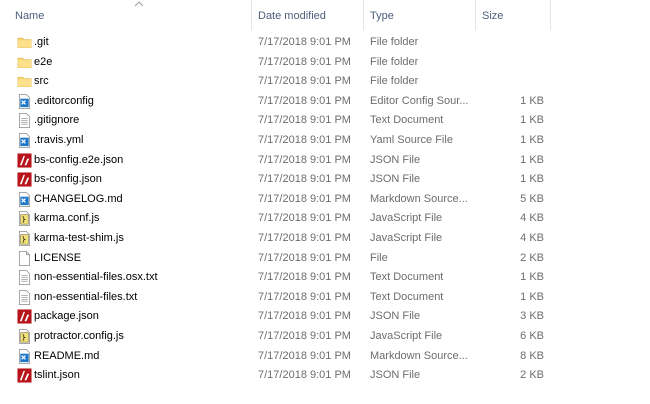  What do you see at coordinates (382, 16) in the screenshot?
I see `column-header-type-label: Type` at bounding box center [382, 16].